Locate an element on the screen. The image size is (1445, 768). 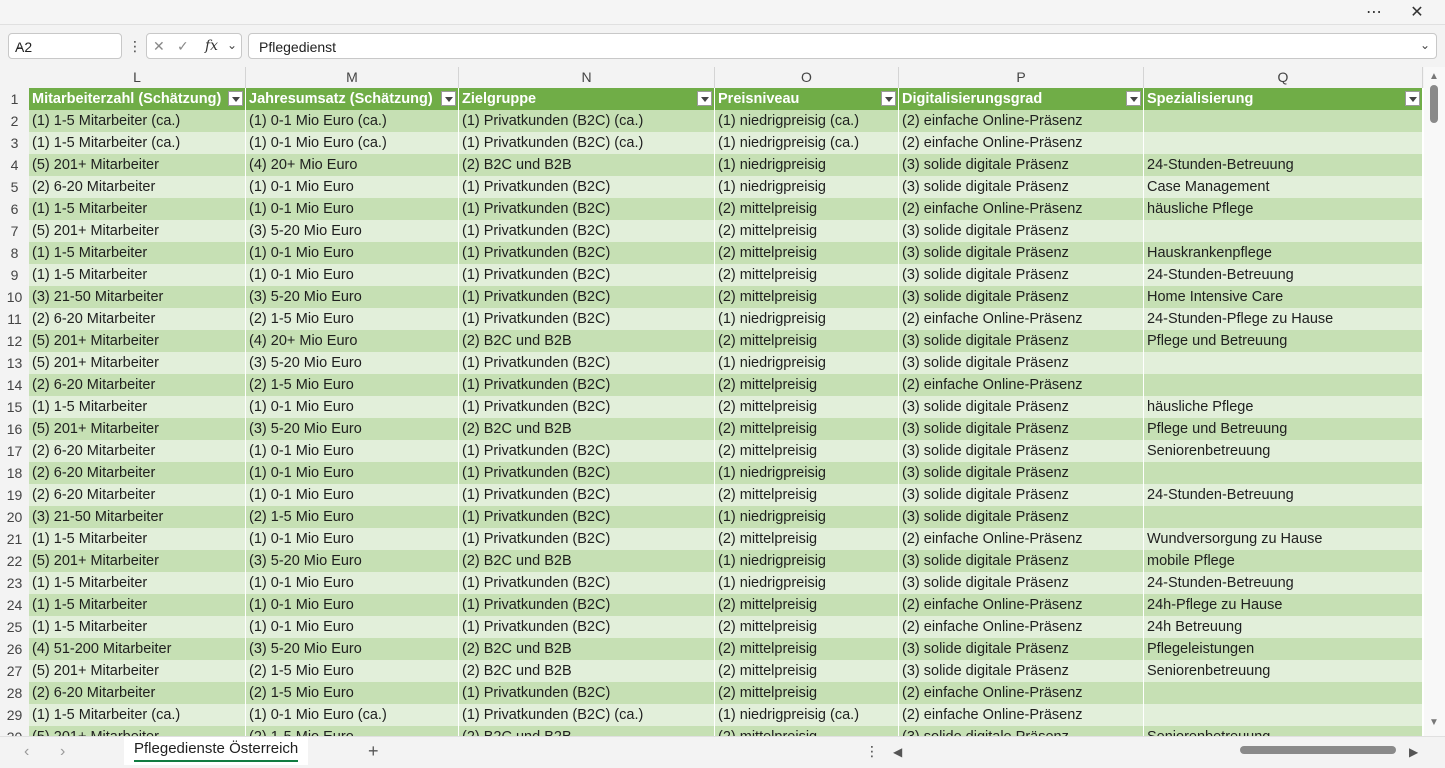
table-cell: Wundversorgung zu Hause is located at coordinates (1283, 539).